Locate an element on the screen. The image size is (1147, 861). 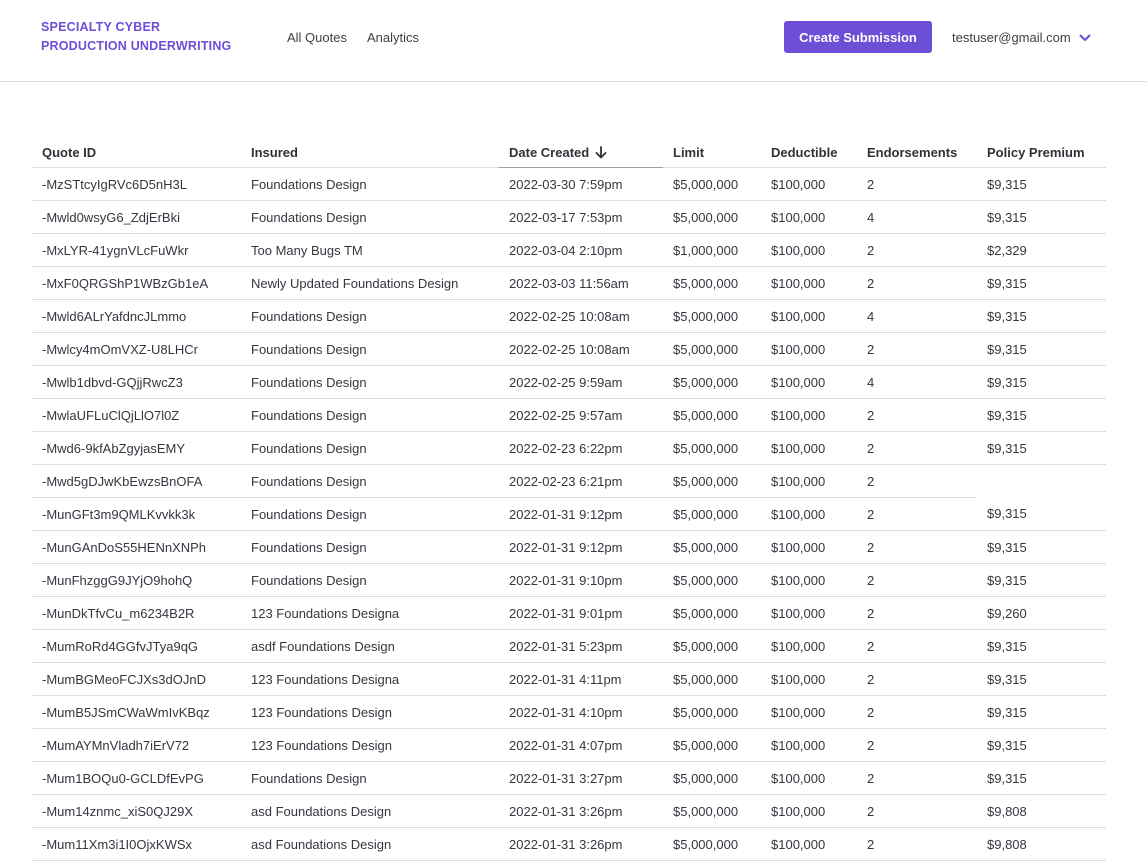
date-created-cell: 2022-01-31 9:10pm is located at coordinates (581, 580).